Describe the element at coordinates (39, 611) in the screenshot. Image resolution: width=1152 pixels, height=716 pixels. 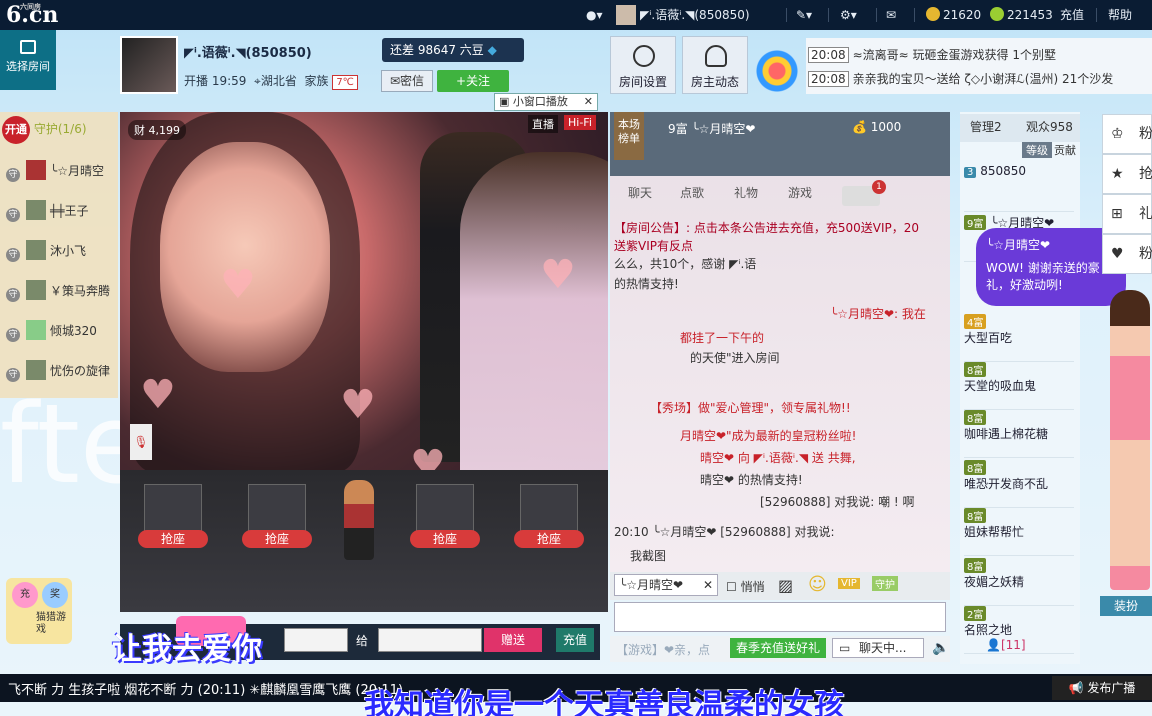
I see `mini-game-widget: 充 奖 猫猎游戏` at that location.